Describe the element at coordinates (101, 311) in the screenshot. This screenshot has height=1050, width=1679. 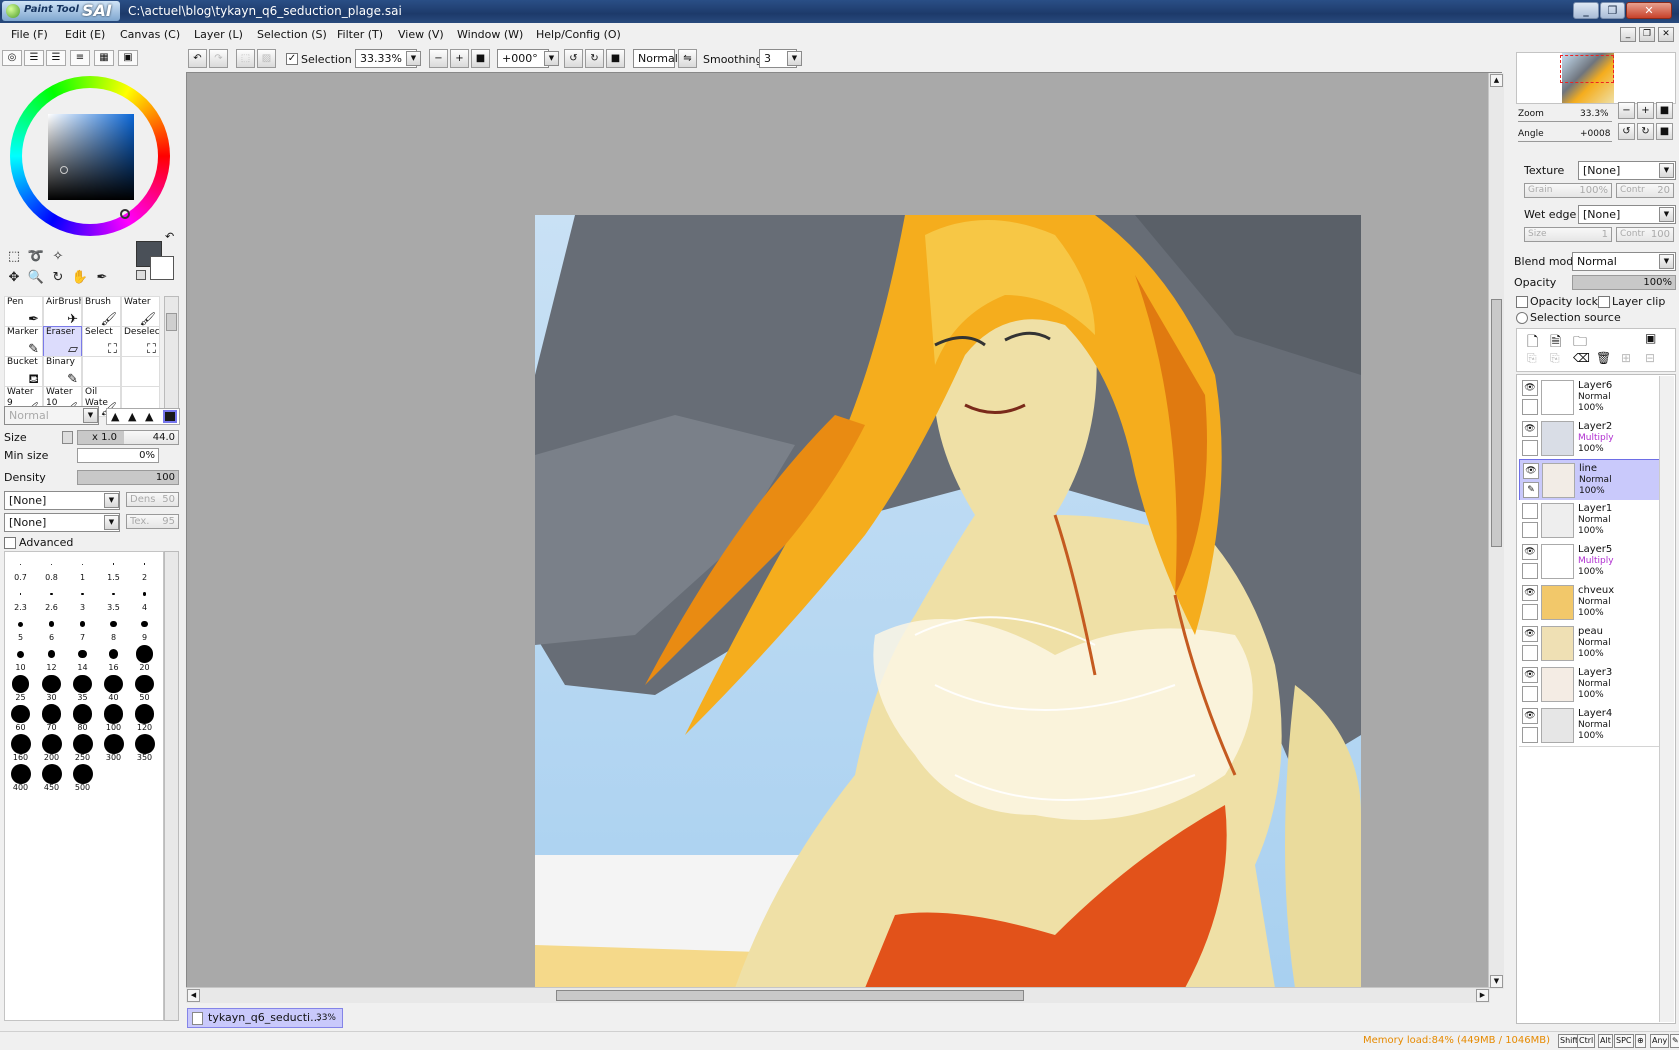
I see `brush-tool-brush: Brush 🖌` at that location.